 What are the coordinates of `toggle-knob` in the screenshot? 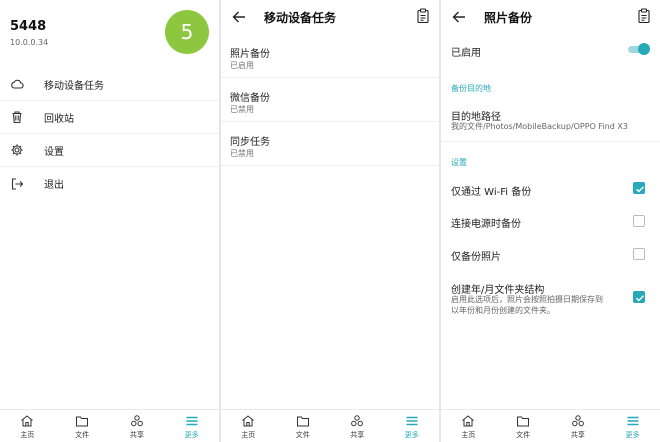 It's located at (644, 49).